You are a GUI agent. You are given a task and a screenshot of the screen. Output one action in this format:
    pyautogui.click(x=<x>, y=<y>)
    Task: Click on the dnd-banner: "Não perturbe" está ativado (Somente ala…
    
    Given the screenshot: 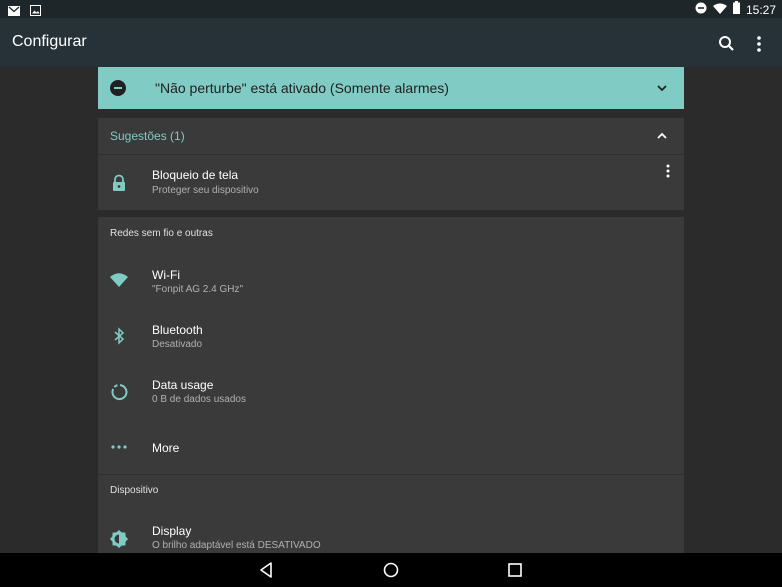 What is the action you would take?
    pyautogui.click(x=391, y=88)
    